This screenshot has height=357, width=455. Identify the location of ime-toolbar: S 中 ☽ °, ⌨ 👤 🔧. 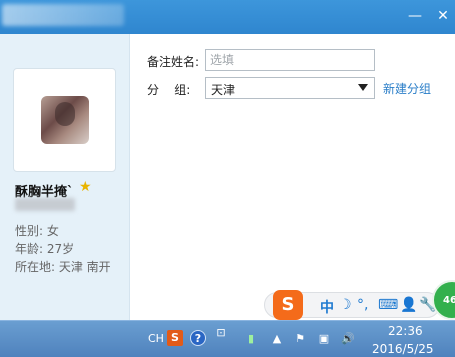
(352, 305).